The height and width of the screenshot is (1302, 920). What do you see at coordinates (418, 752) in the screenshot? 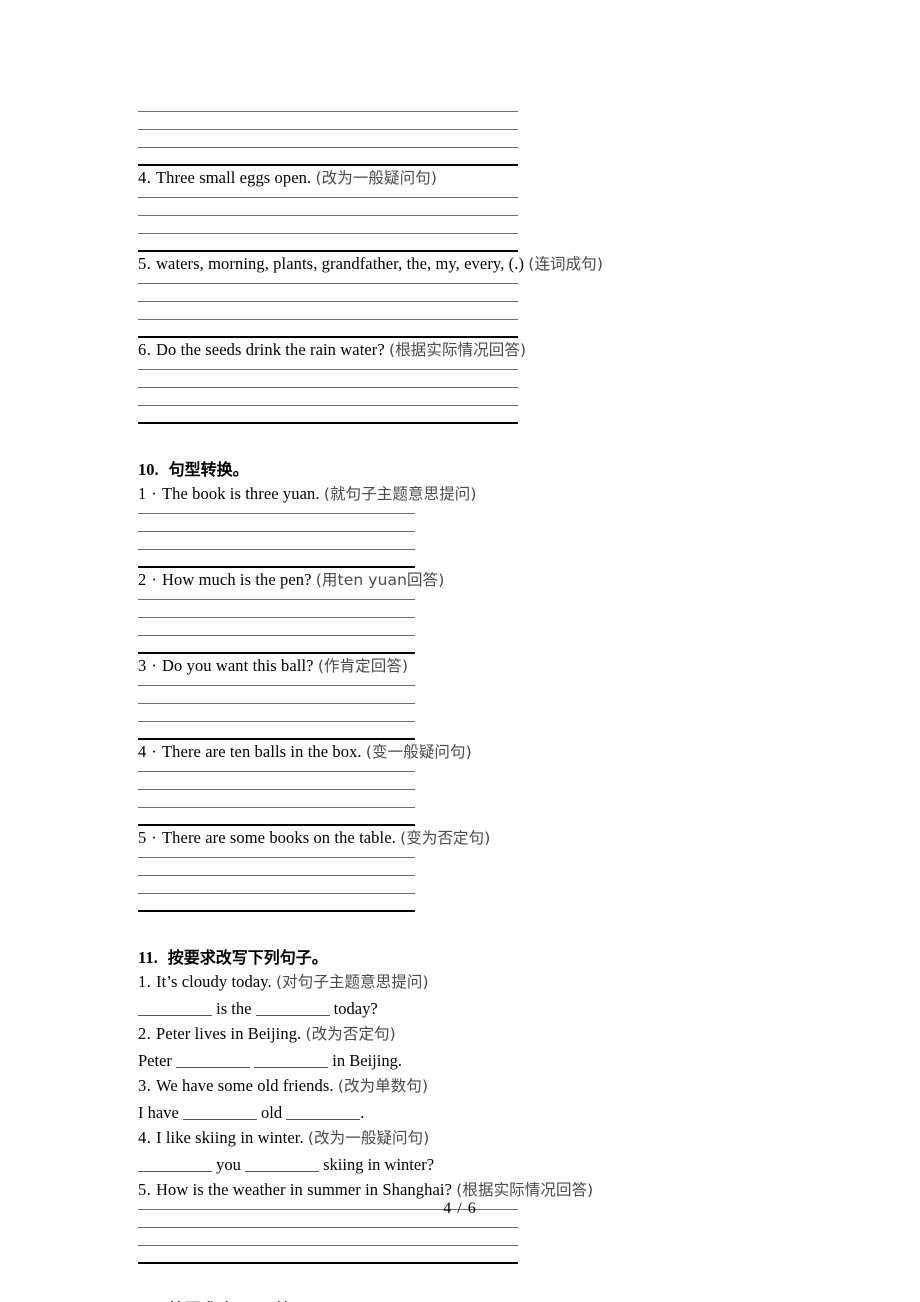
I see `question-instruction: (变一般疑问句)` at bounding box center [418, 752].